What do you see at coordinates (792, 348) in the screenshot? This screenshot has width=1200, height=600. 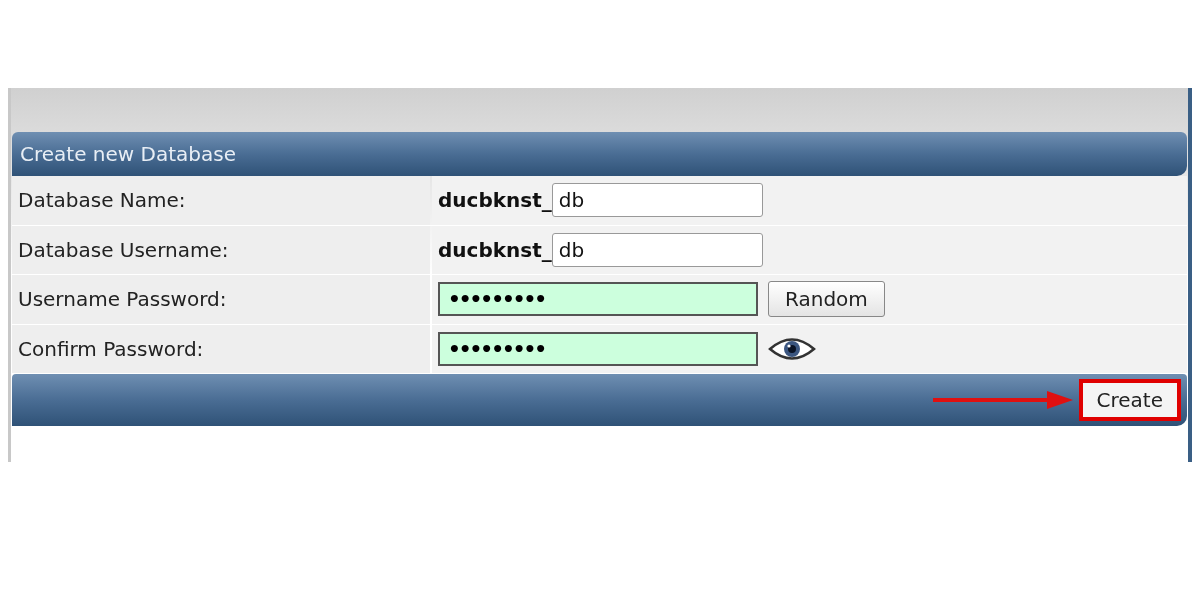 I see `eye-icon` at bounding box center [792, 348].